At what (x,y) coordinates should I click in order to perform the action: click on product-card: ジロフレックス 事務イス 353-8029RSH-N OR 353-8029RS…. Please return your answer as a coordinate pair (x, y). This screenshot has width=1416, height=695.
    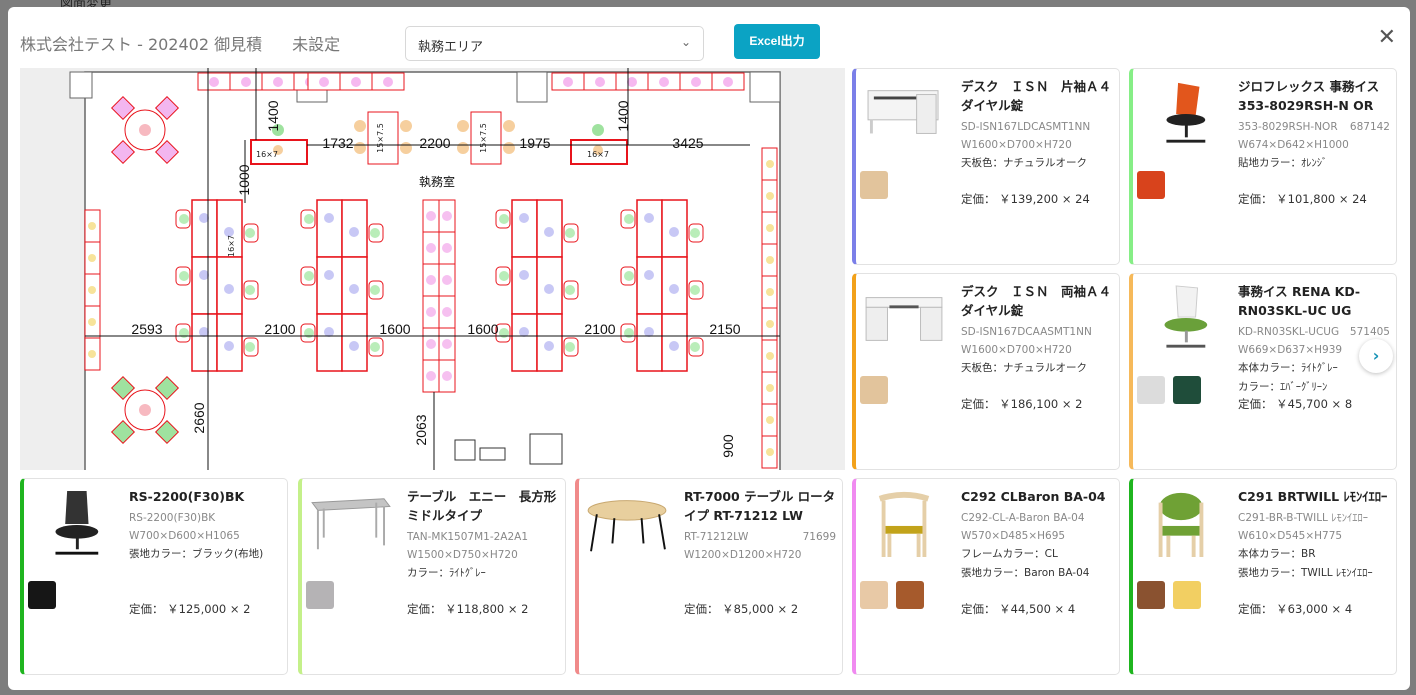
    Looking at the image, I should click on (1263, 166).